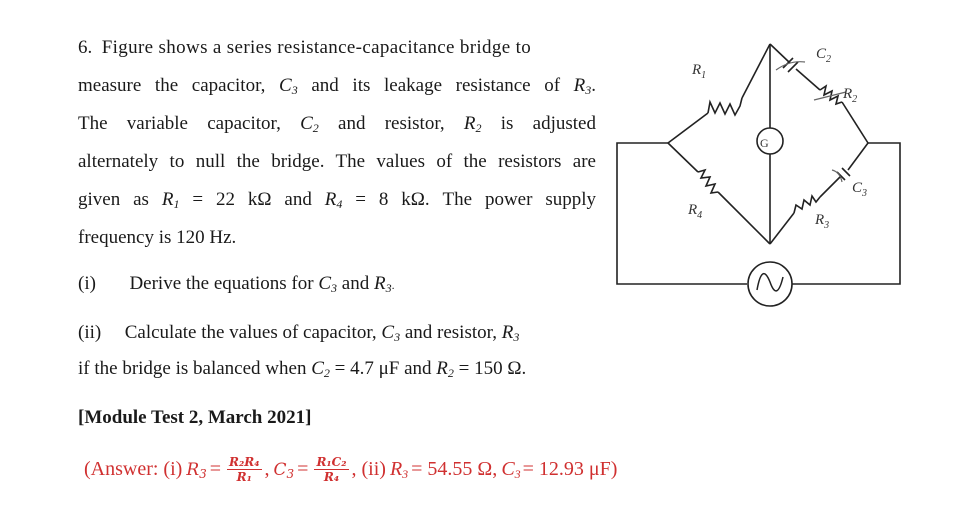 The width and height of the screenshot is (972, 505). I want to click on label-r3: R3, so click(821, 221).